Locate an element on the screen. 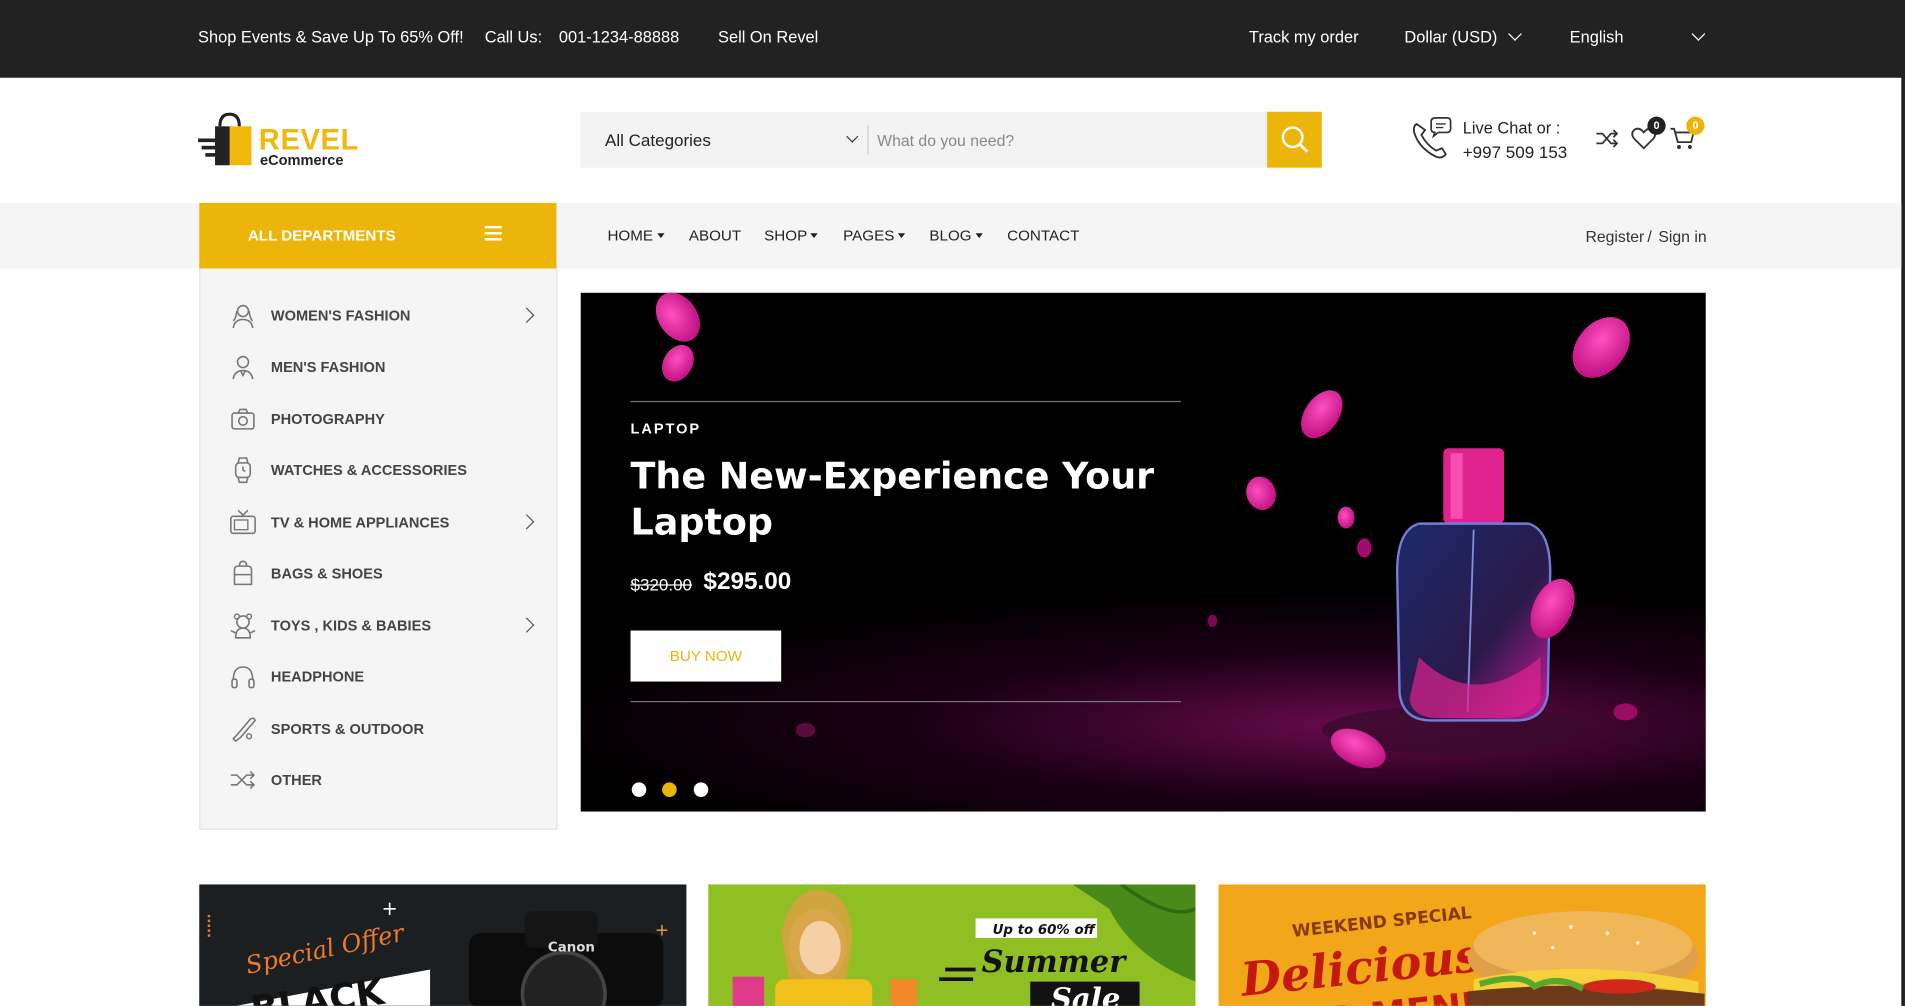  man-icon is located at coordinates (243, 367).